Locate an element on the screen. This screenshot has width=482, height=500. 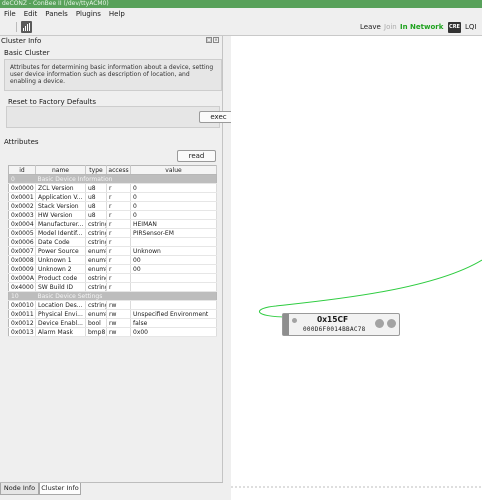
cell-id: 0x0005 is located at coordinates (22, 233).